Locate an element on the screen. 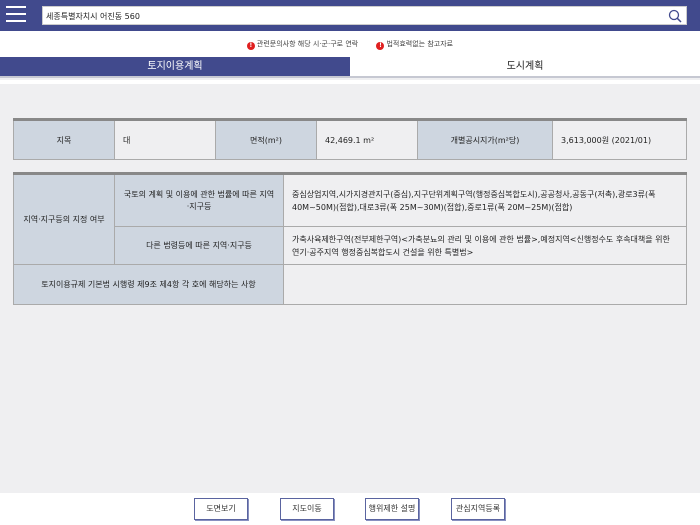 The width and height of the screenshot is (700, 525). view-drawing-button: 도면보기 is located at coordinates (221, 509).